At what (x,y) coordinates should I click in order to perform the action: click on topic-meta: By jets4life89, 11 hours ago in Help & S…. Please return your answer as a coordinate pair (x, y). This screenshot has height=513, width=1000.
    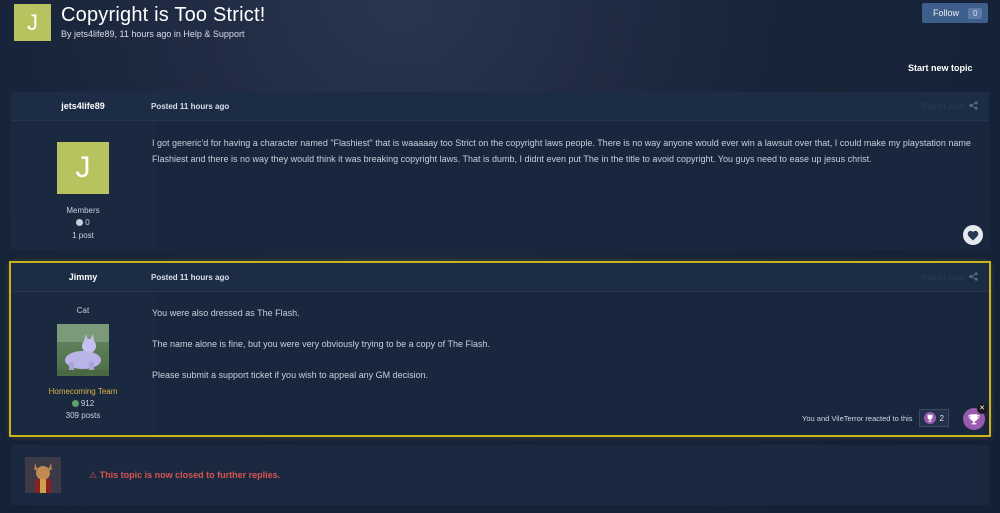
    Looking at the image, I should click on (153, 34).